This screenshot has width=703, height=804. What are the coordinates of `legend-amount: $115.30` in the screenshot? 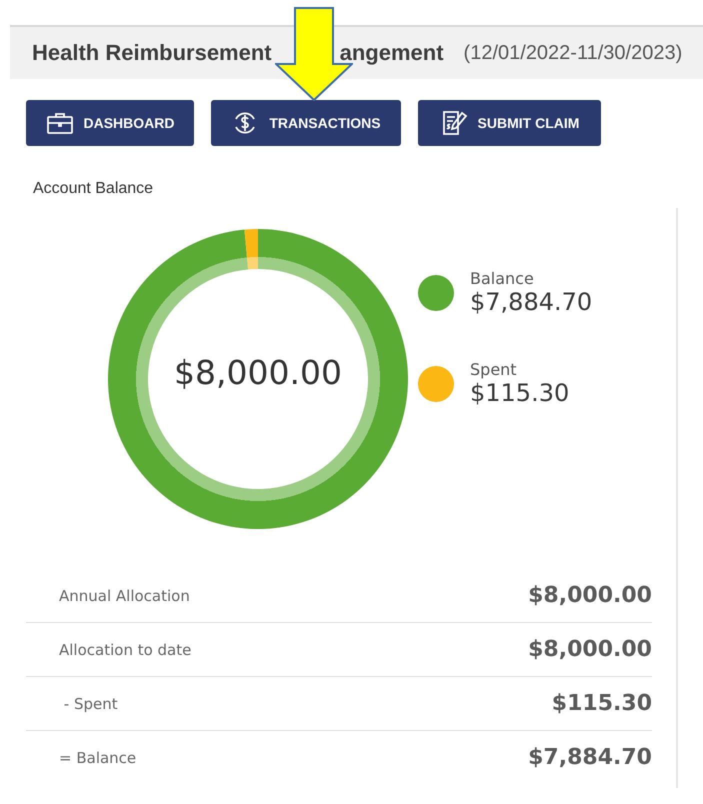 It's located at (520, 393).